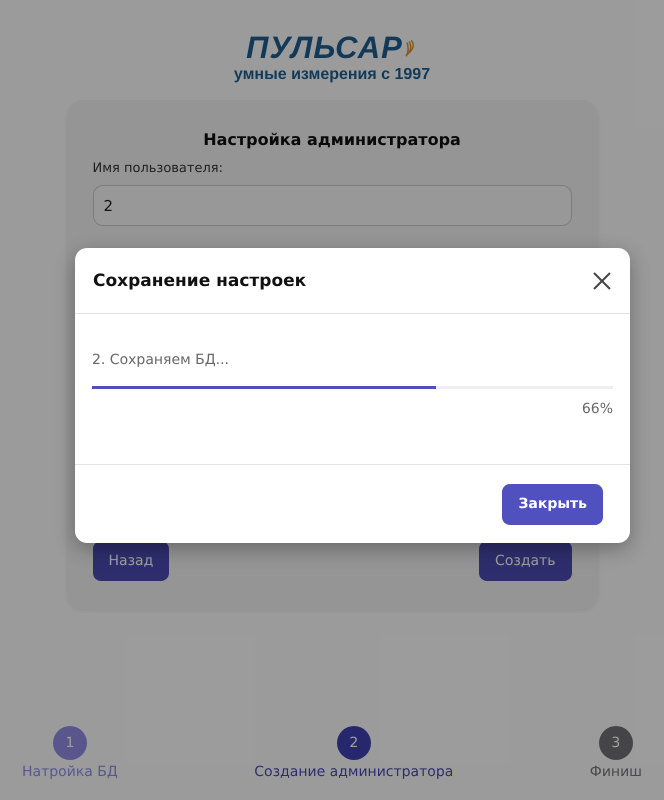  I want to click on close-button, so click(602, 280).